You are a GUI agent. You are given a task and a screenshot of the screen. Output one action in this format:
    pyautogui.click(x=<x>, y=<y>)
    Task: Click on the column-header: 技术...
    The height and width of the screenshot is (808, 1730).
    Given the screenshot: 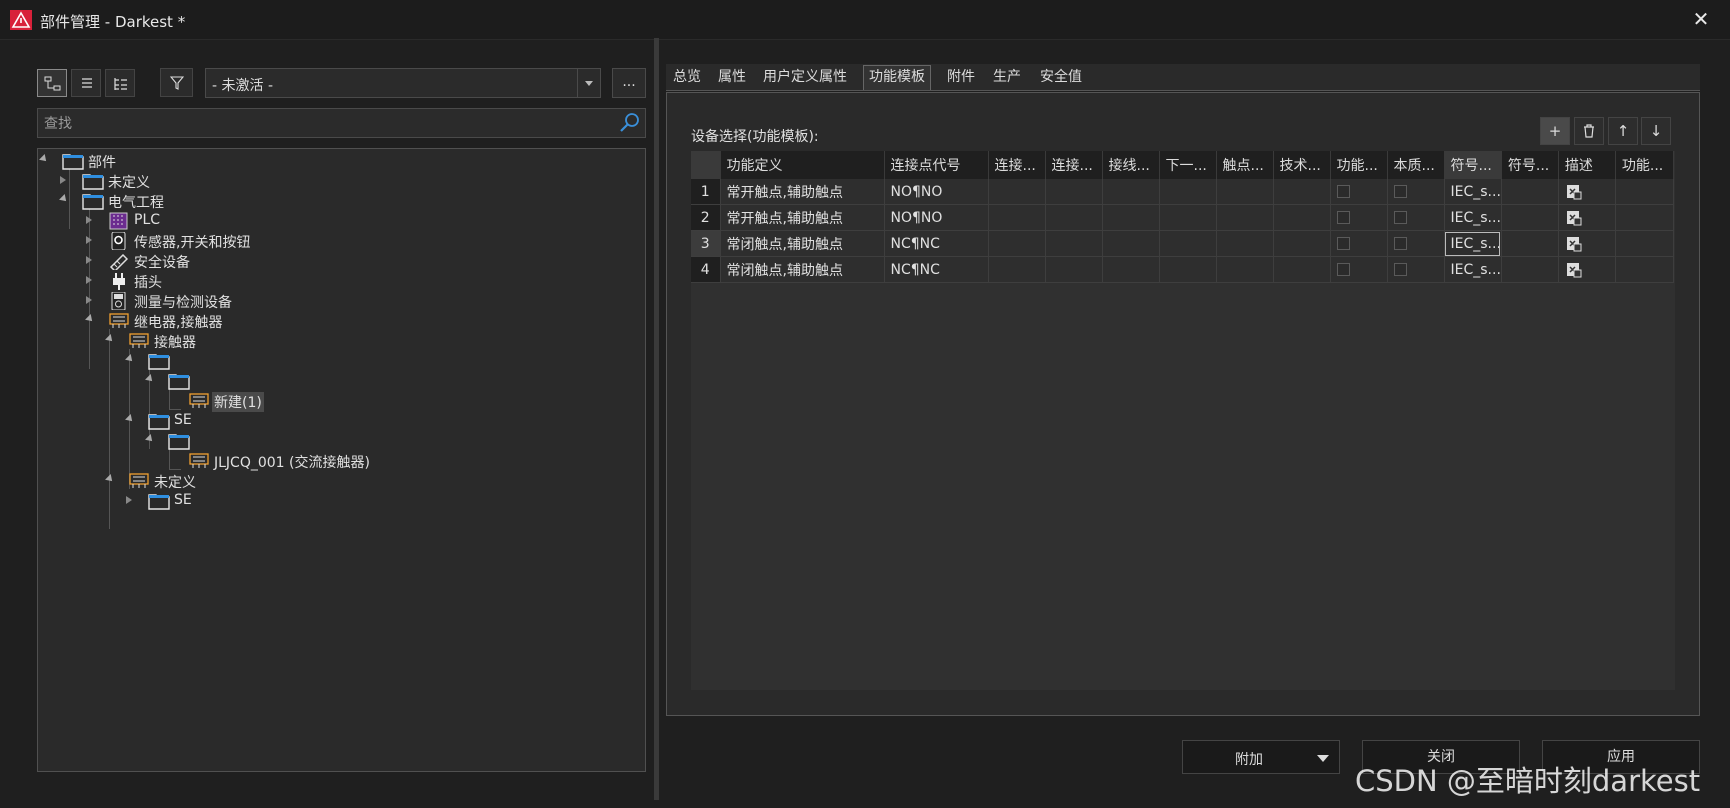 What is the action you would take?
    pyautogui.click(x=1302, y=165)
    